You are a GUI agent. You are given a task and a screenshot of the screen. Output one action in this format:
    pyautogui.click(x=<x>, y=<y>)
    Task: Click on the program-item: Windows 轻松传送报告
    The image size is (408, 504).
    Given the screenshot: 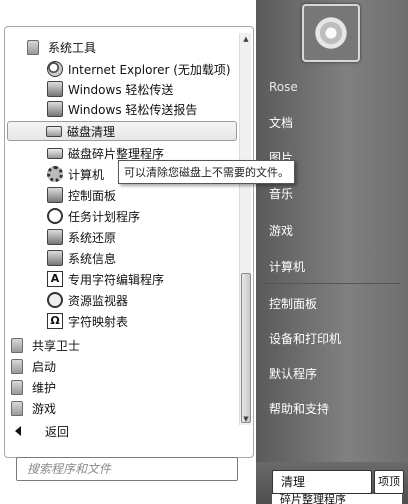 What is the action you would take?
    pyautogui.click(x=122, y=109)
    